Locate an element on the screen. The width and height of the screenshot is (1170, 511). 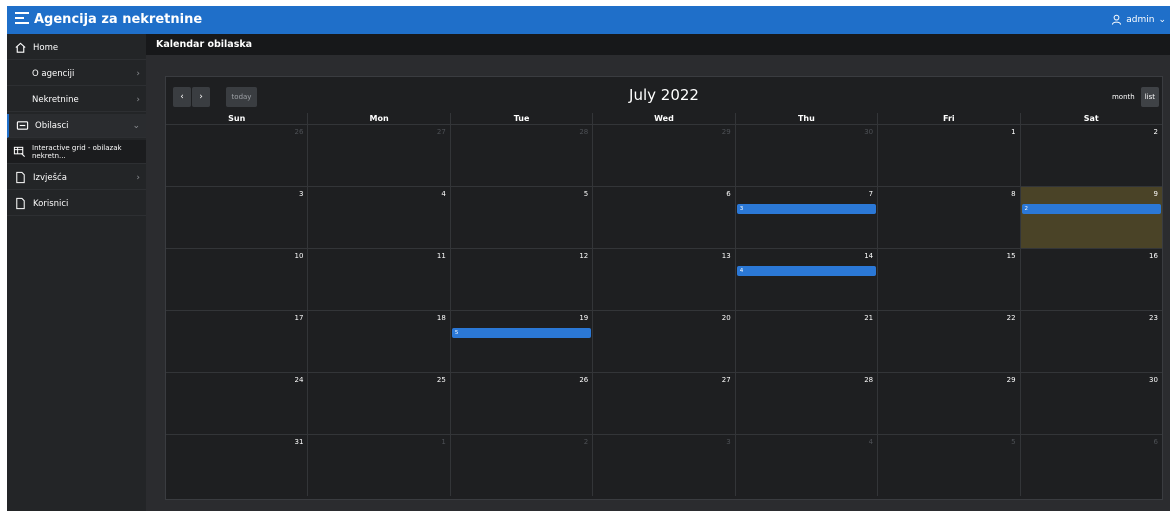
month-view-button: month is located at coordinates (1123, 97).